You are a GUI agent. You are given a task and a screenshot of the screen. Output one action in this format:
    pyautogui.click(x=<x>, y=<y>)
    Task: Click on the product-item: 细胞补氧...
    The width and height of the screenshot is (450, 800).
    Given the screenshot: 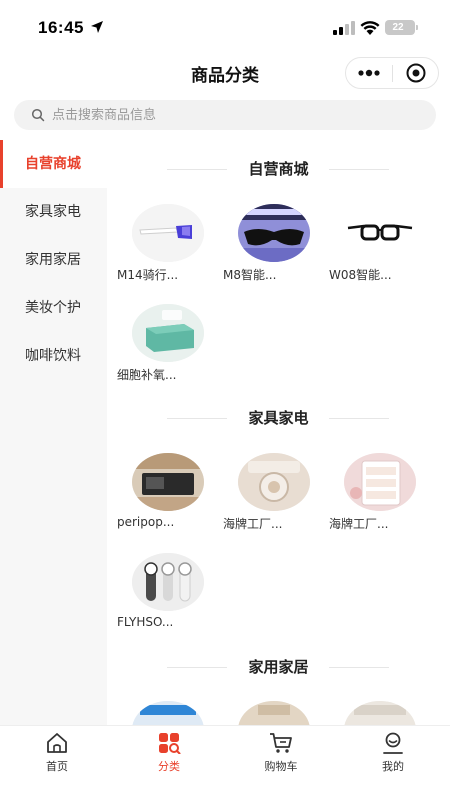 What is the action you would take?
    pyautogui.click(x=162, y=359)
    